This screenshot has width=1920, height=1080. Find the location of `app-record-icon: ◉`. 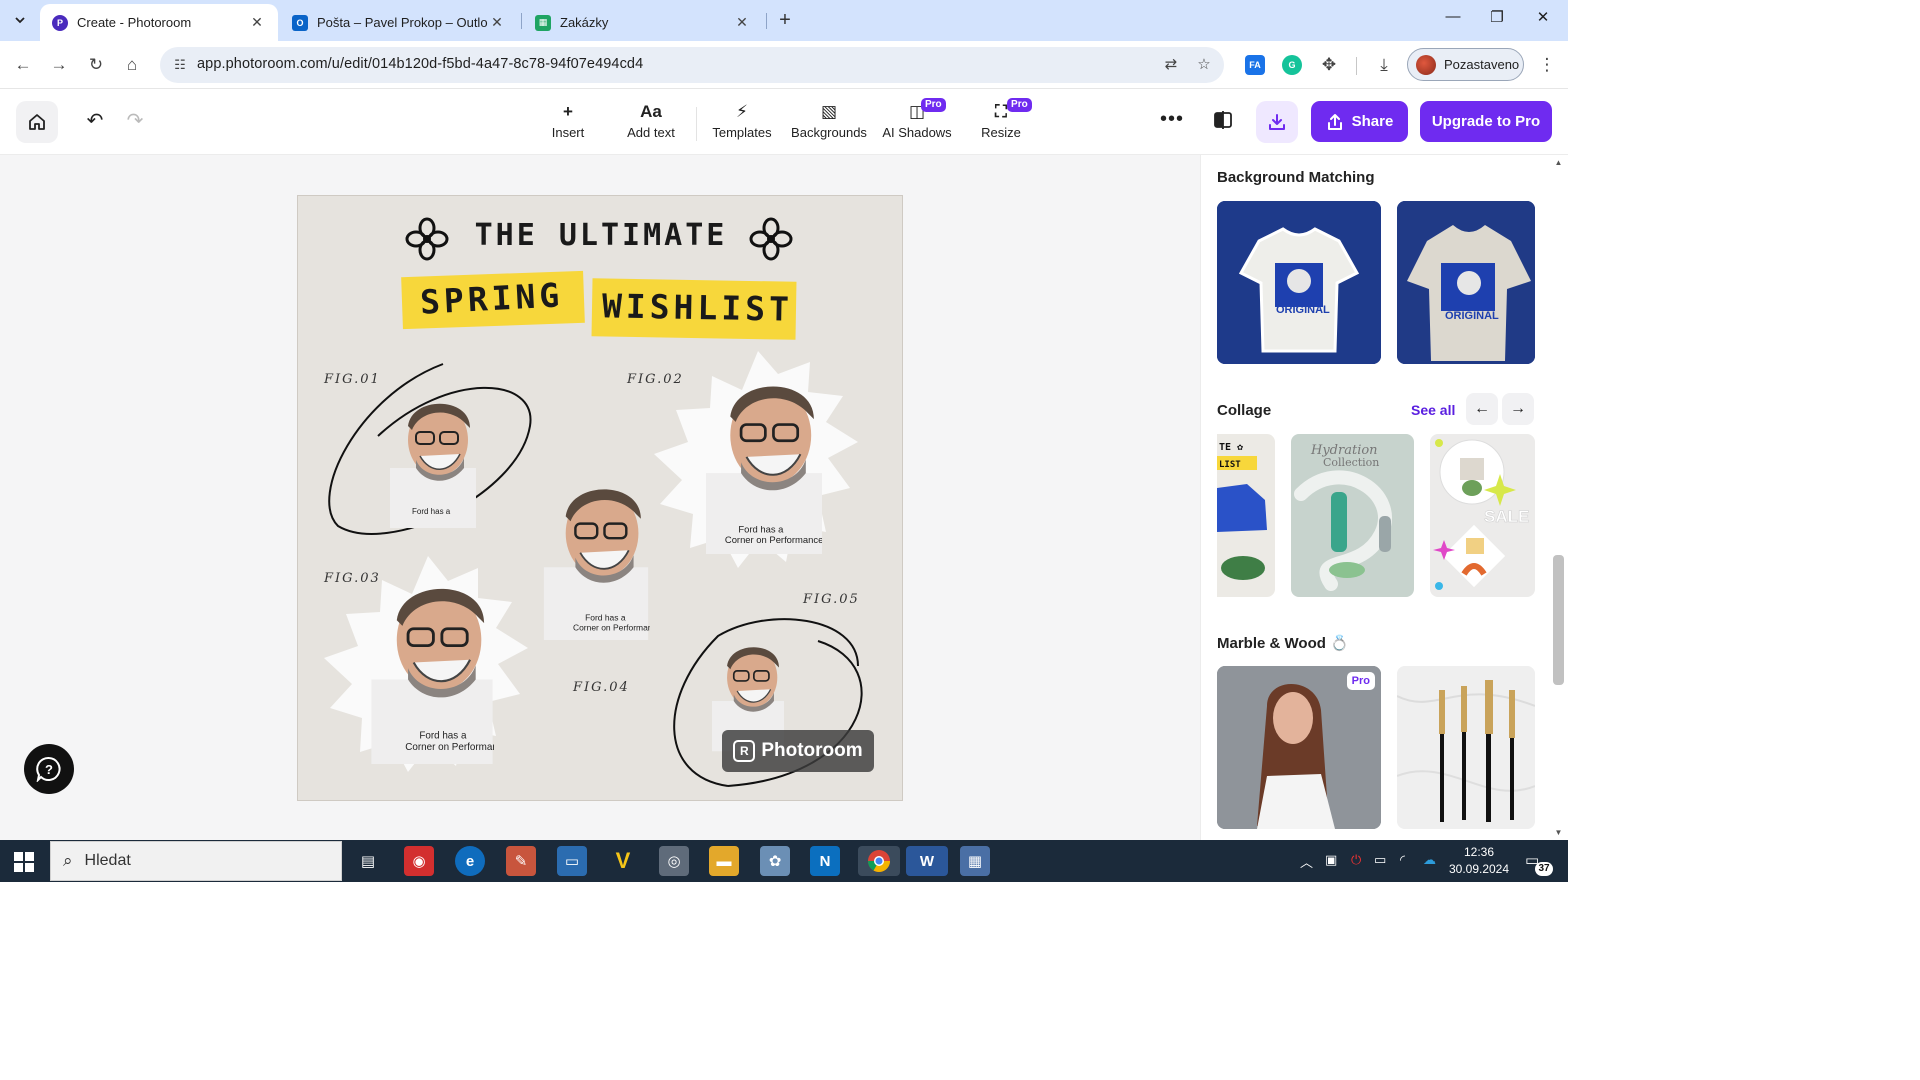

app-record-icon: ◉ is located at coordinates (419, 861).